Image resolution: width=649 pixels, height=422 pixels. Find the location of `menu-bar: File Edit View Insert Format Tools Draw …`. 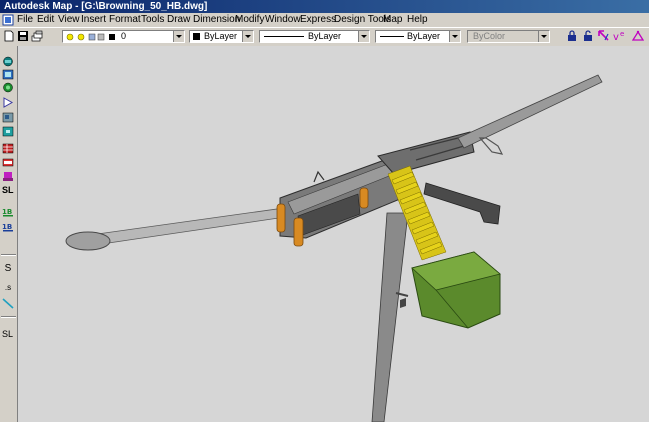

menu-bar: File Edit View Insert Format Tools Draw … is located at coordinates (324, 20).